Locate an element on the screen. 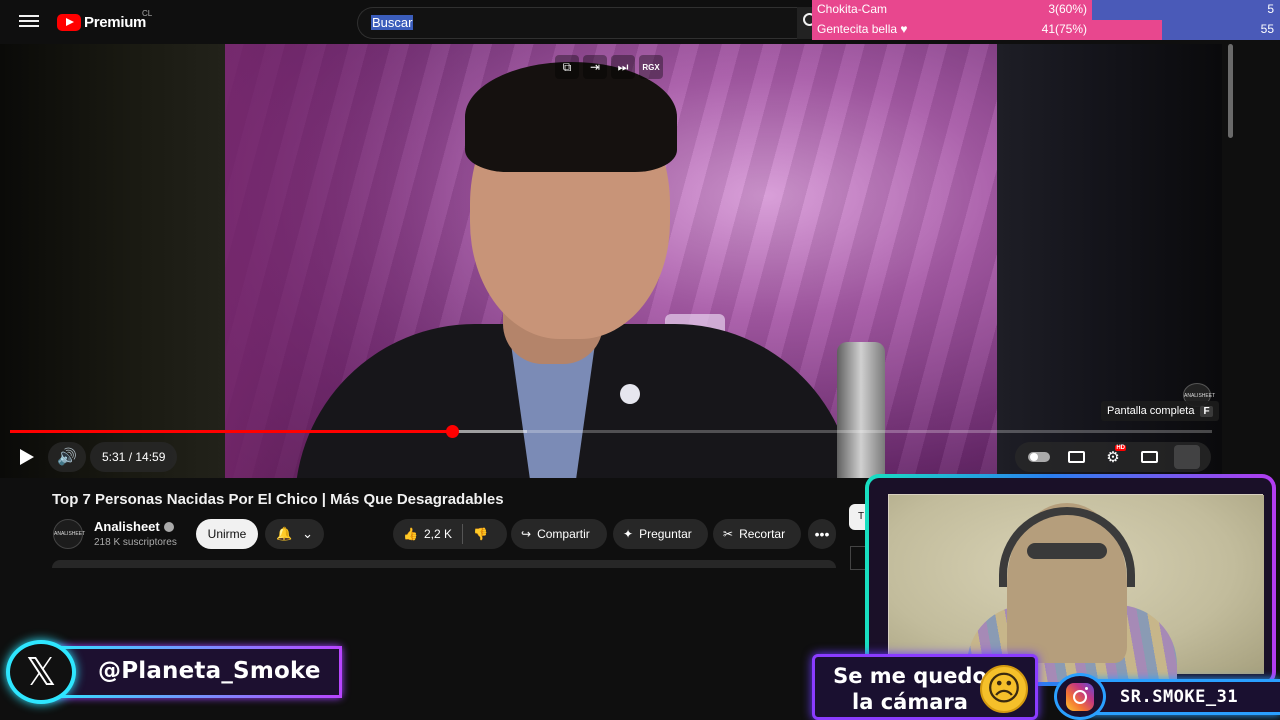 The width and height of the screenshot is (1280, 720). ask-label: Preguntar is located at coordinates (665, 534).